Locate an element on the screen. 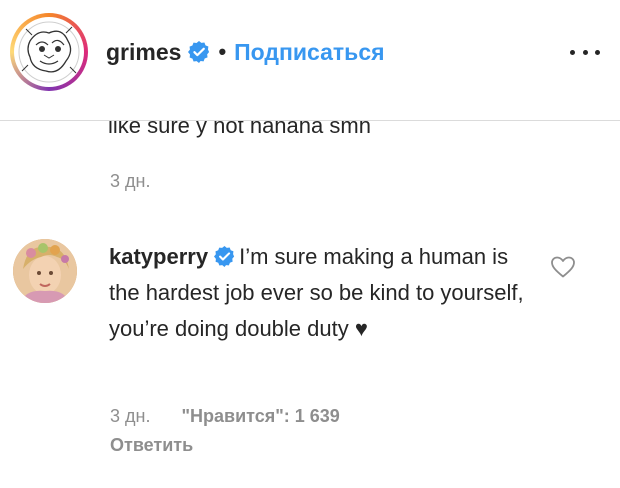 The image size is (620, 488). author-avatar is located at coordinates (49, 52).